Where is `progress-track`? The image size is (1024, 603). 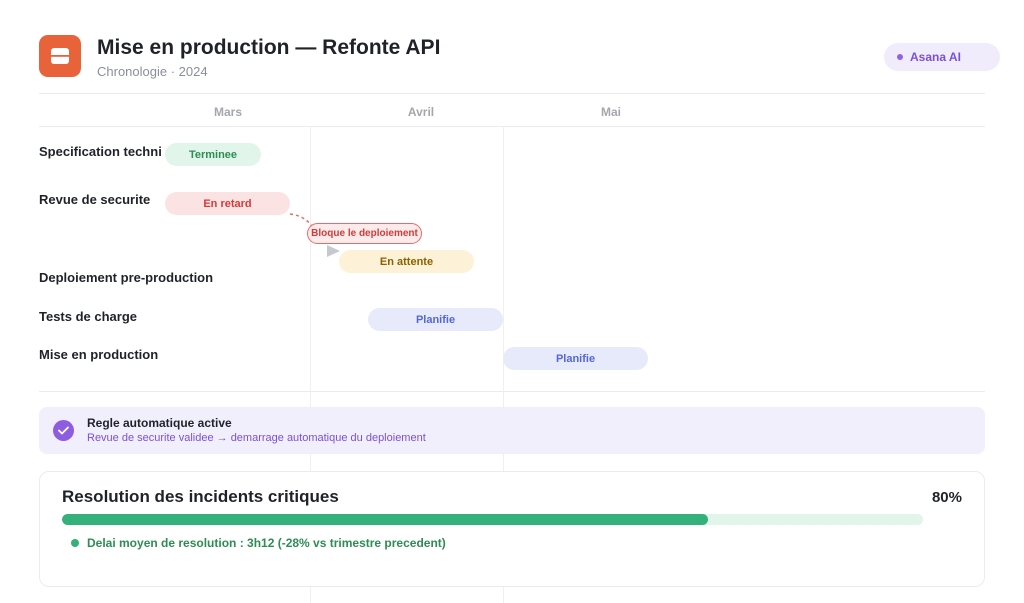
progress-track is located at coordinates (492, 519).